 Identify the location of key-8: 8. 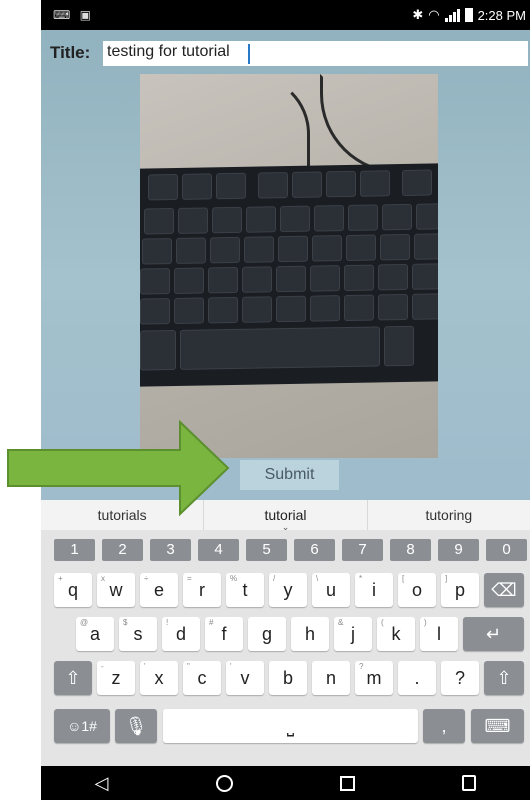
(410, 550).